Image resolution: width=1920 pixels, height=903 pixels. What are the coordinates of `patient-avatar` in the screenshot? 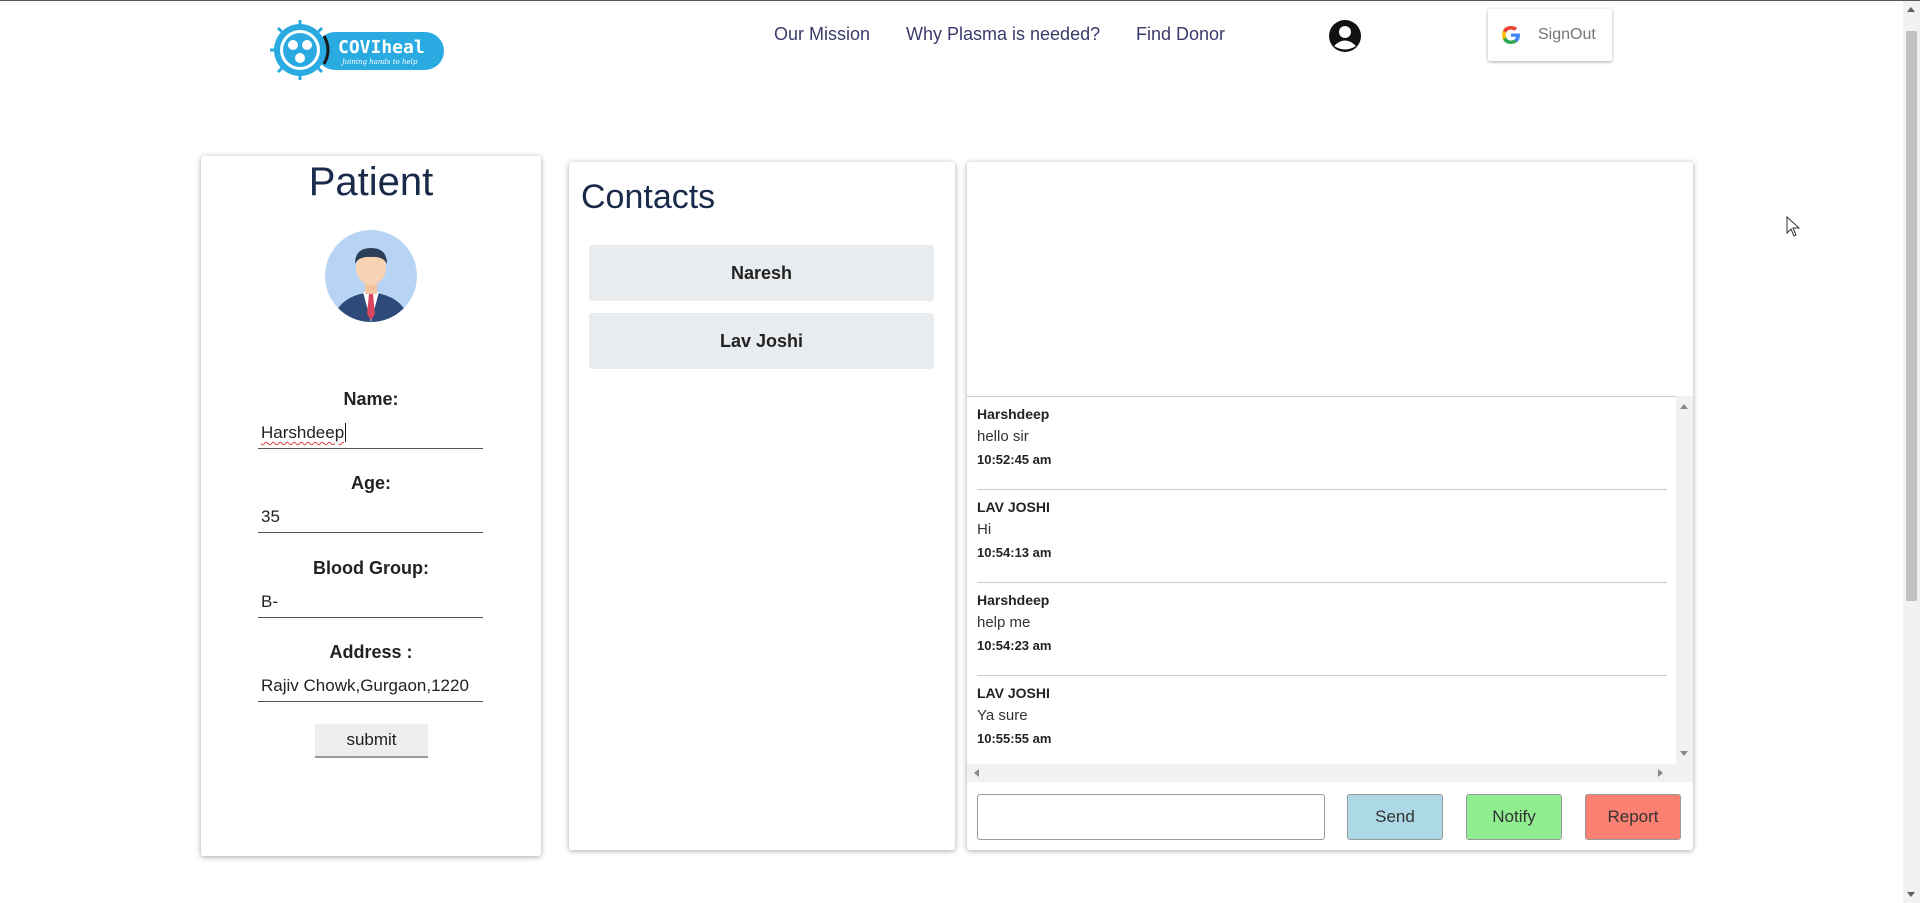 It's located at (371, 276).